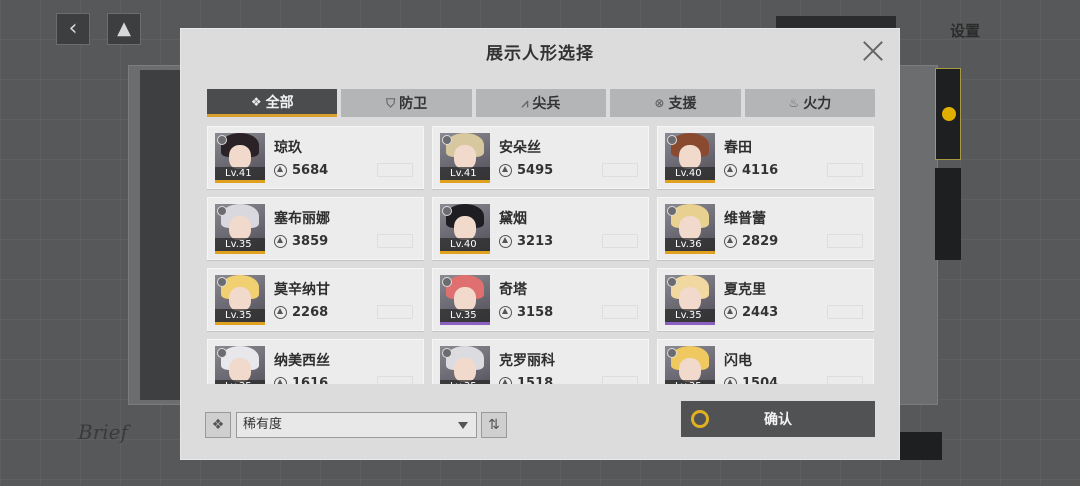 The width and height of the screenshot is (1080, 486). I want to click on back-arrow-icon: ‹, so click(73, 29).